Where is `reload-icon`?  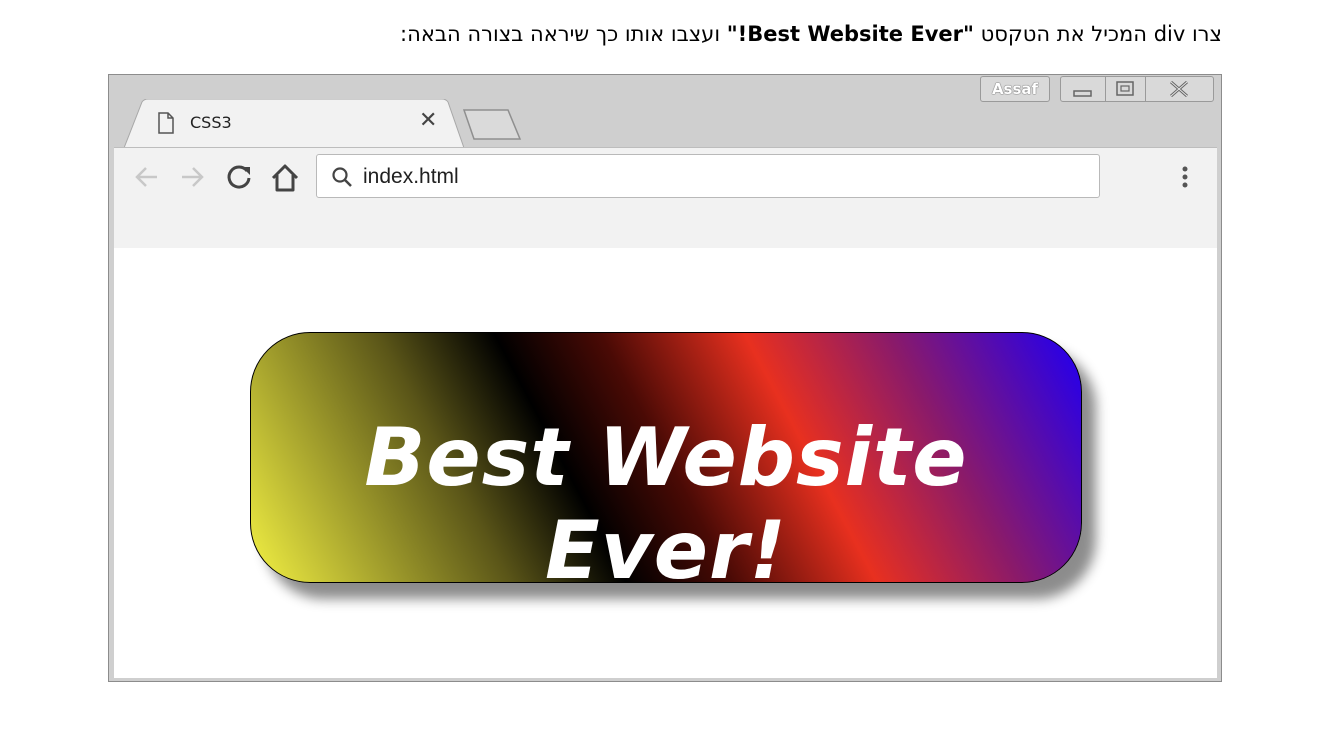
reload-icon is located at coordinates (239, 177).